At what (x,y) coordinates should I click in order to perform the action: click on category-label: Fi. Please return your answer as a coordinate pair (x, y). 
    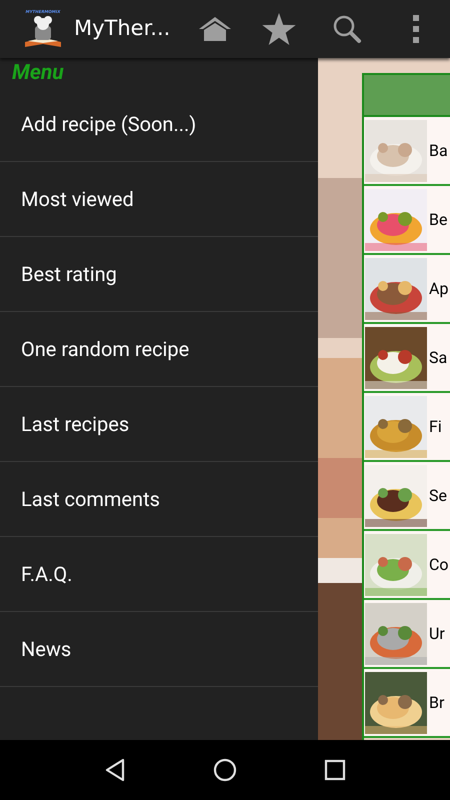
    Looking at the image, I should click on (435, 427).